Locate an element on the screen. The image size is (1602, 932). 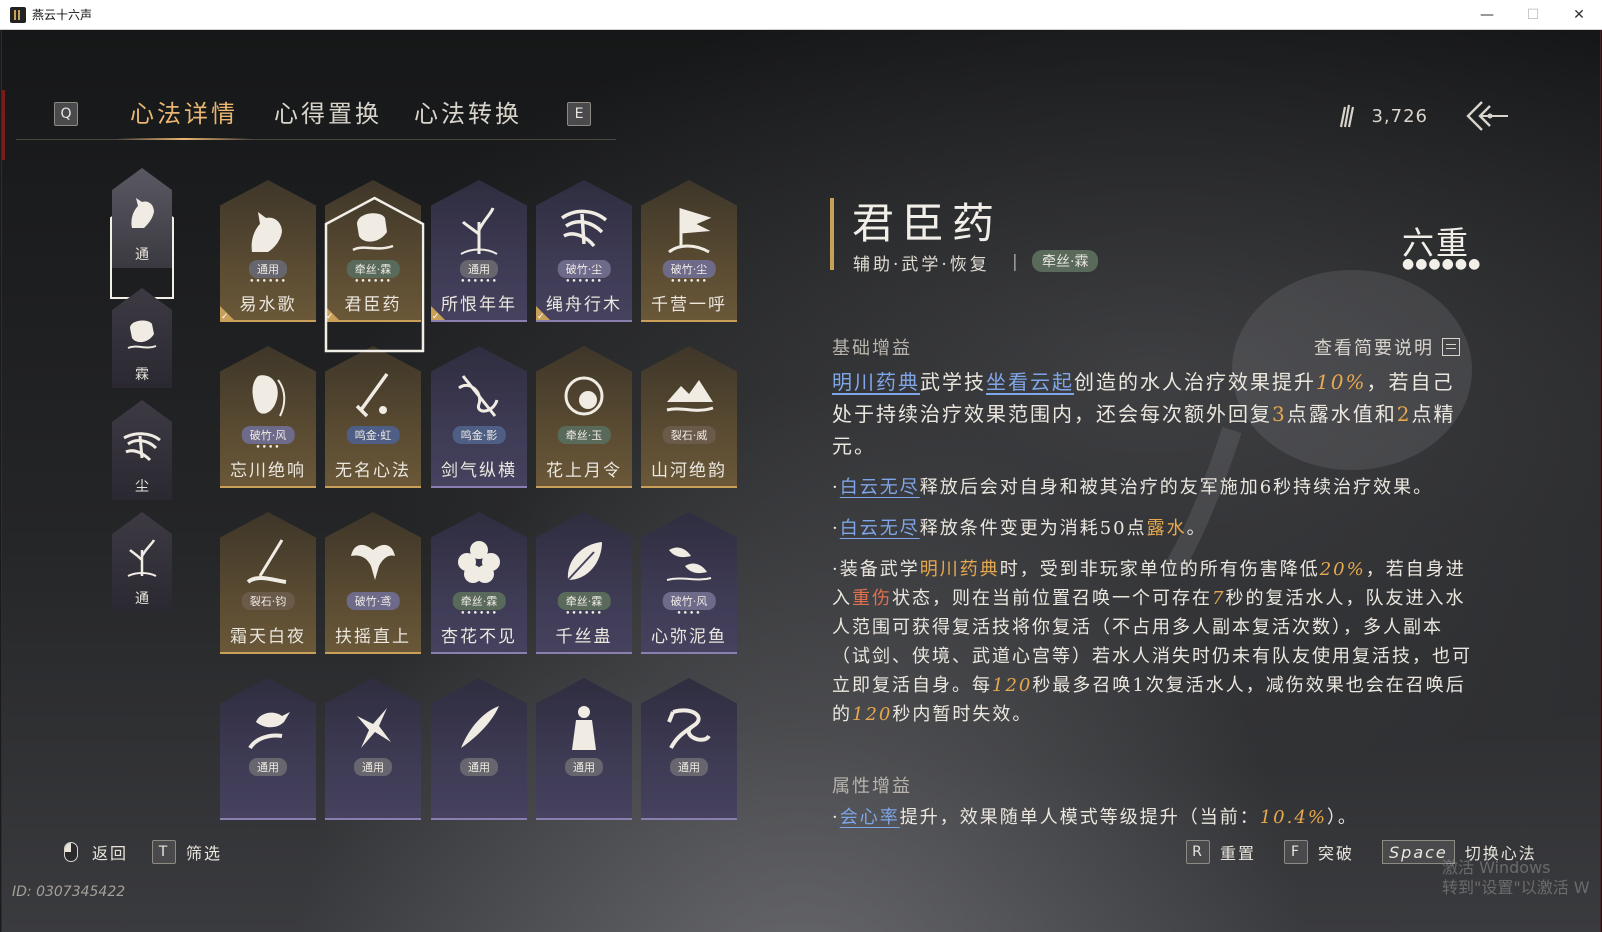
category-tong-2: 通 is located at coordinates (142, 562).